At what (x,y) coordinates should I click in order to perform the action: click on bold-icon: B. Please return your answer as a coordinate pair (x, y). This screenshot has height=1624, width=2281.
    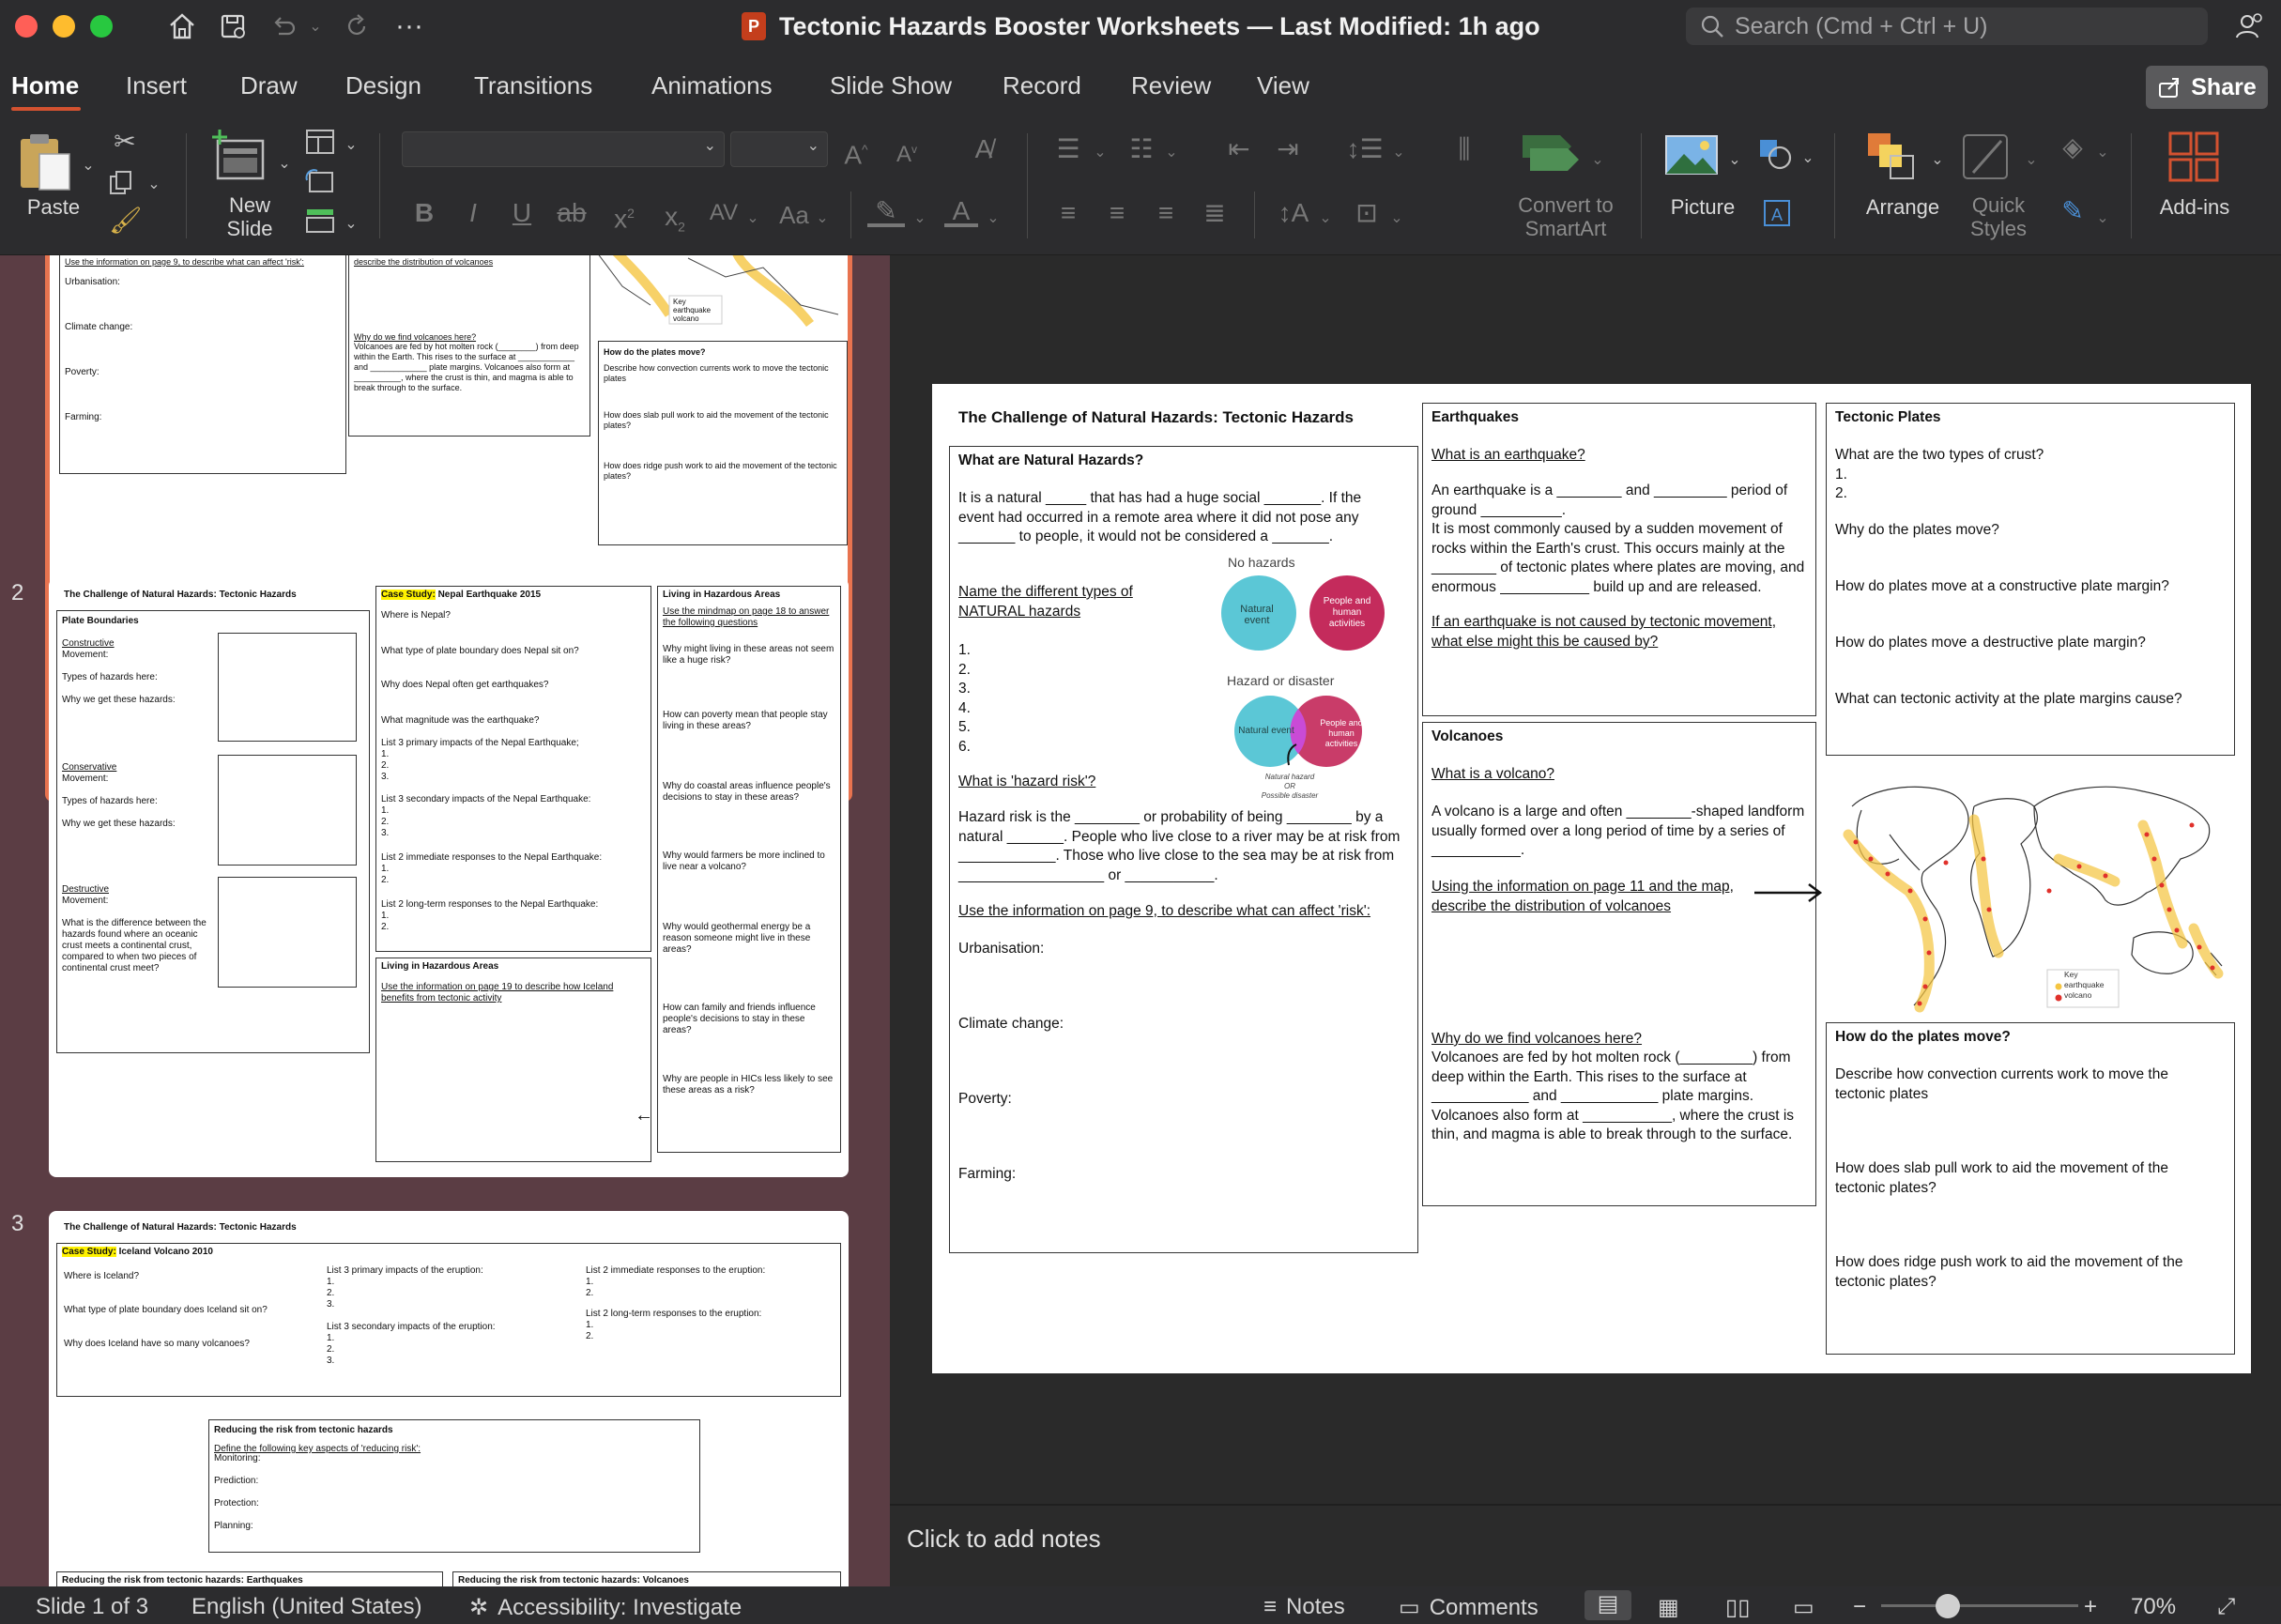
    Looking at the image, I should click on (424, 213).